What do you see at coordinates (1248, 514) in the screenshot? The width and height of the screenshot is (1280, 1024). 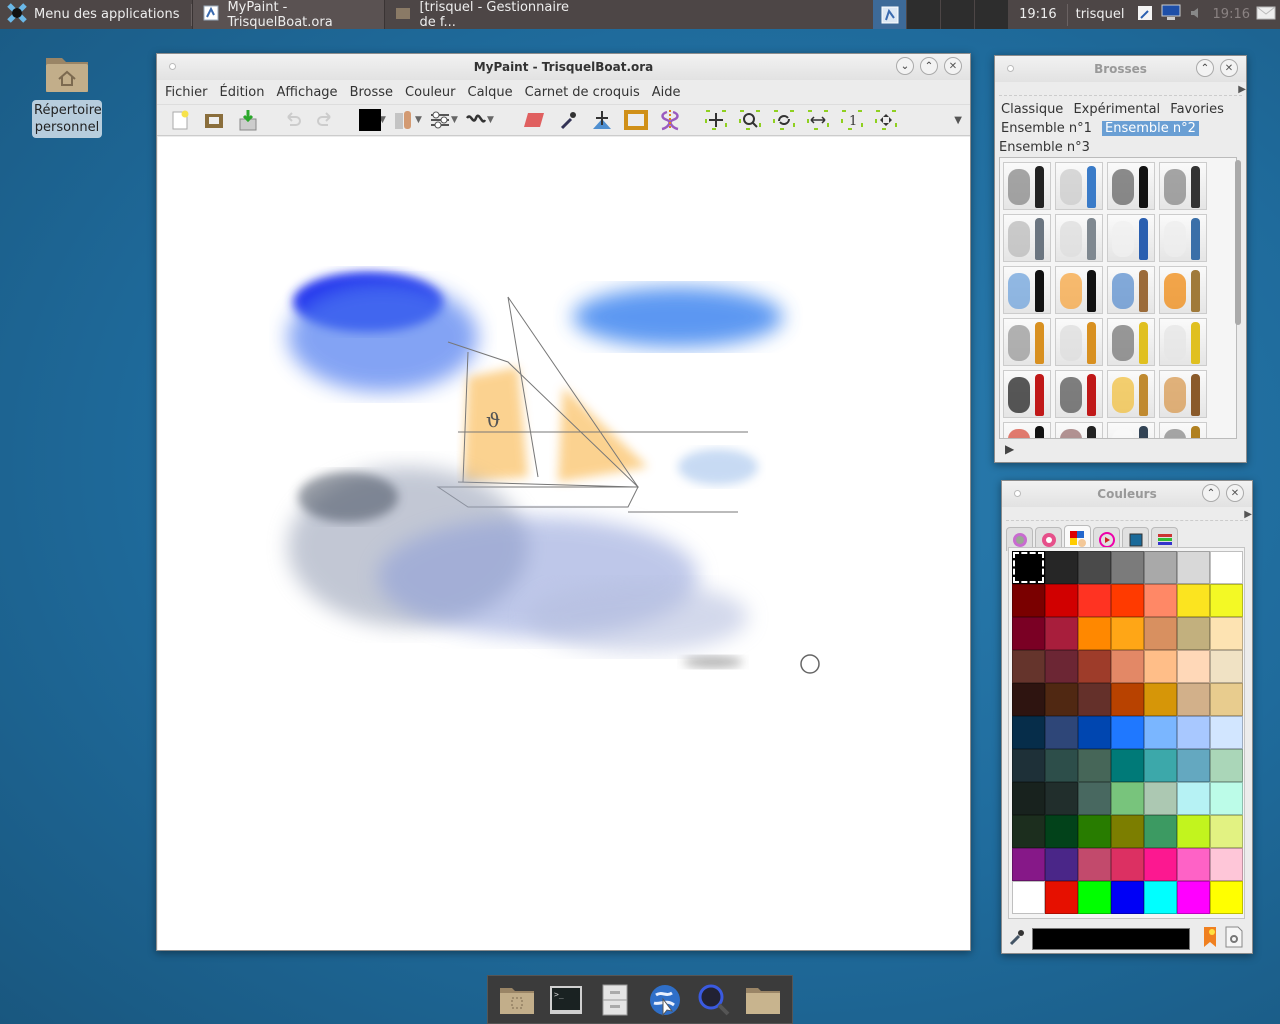 I see `tab-scroll-arrow-icon: ▶` at bounding box center [1248, 514].